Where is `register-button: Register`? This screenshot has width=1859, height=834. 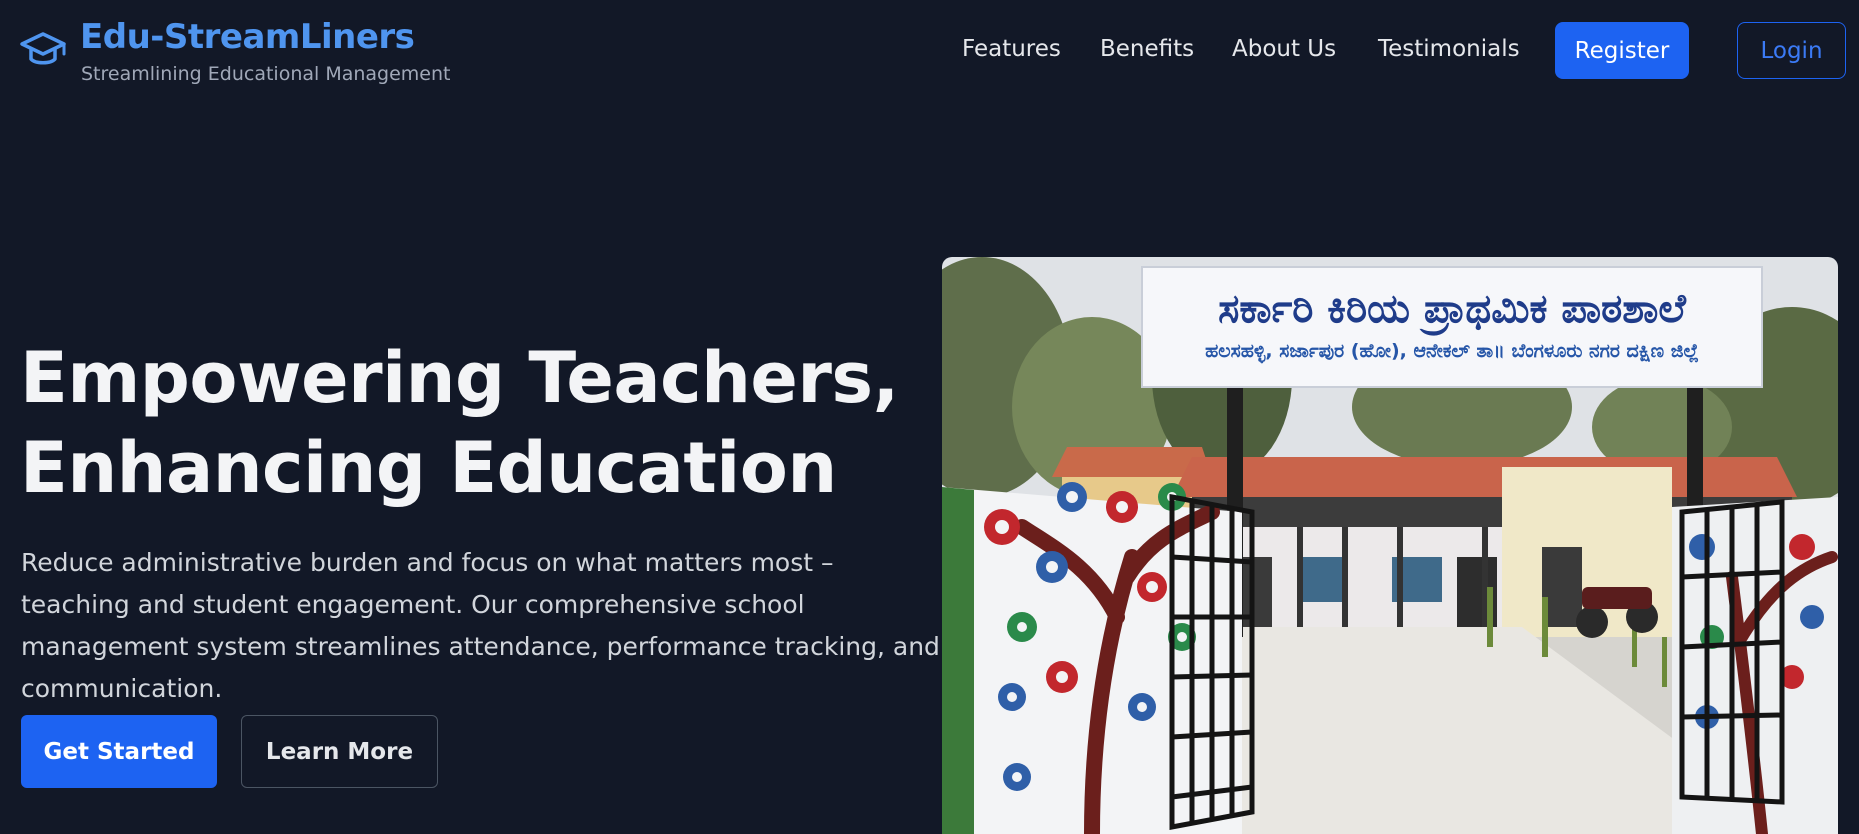
register-button: Register is located at coordinates (1622, 50).